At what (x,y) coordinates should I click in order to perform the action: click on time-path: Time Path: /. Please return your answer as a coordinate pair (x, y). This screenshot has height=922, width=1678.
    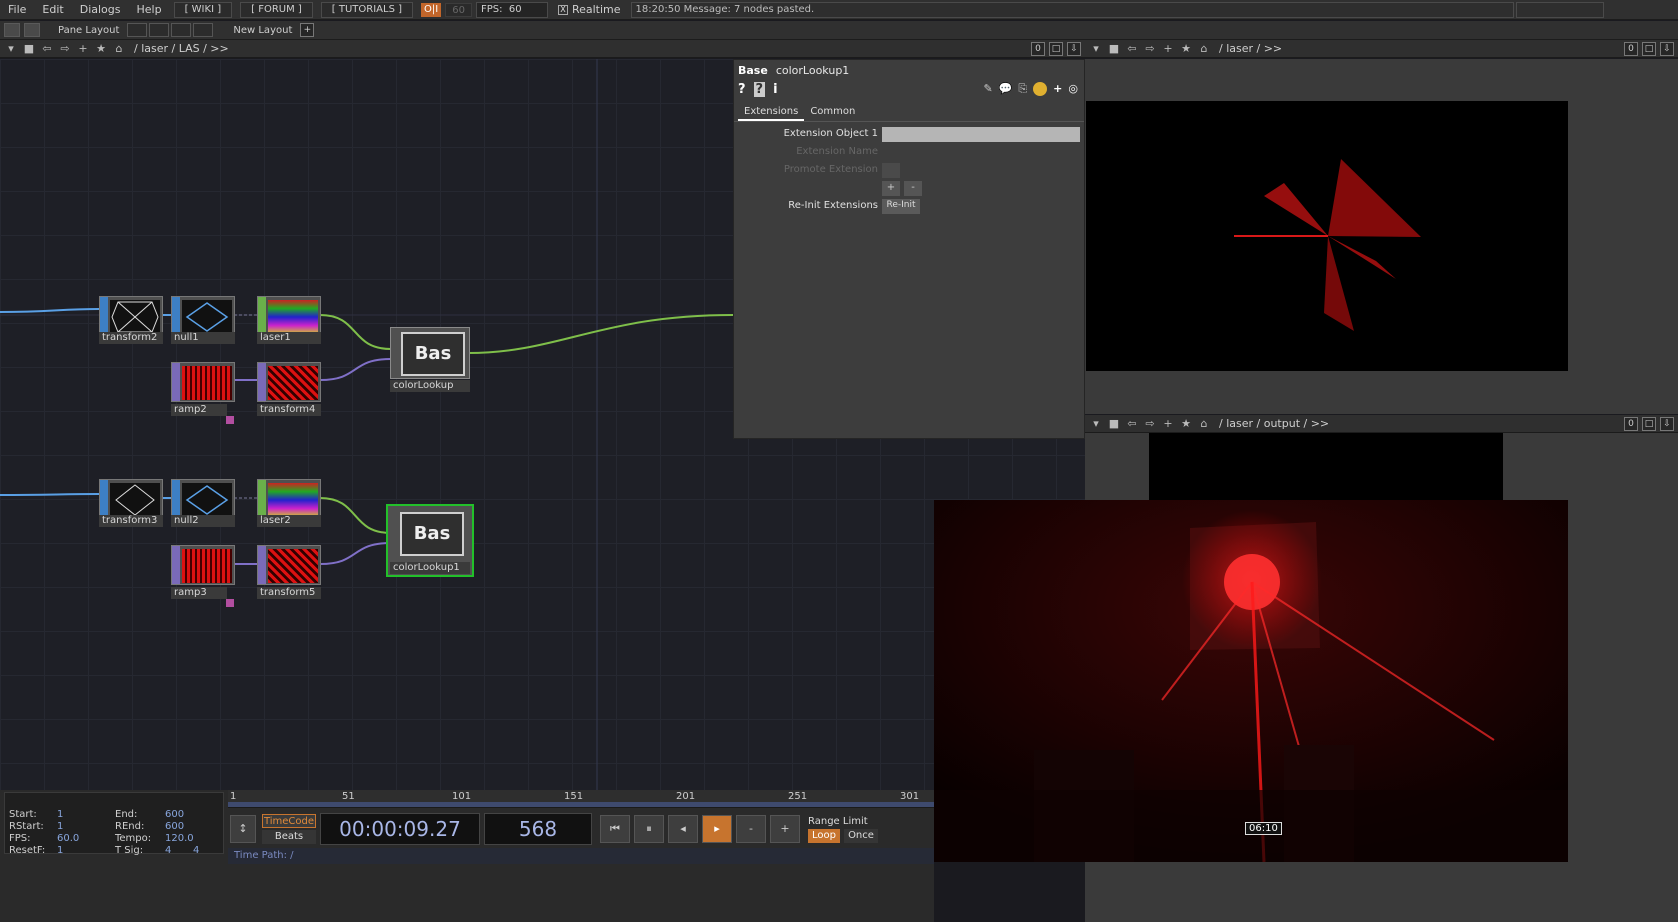
    Looking at the image, I should click on (581, 856).